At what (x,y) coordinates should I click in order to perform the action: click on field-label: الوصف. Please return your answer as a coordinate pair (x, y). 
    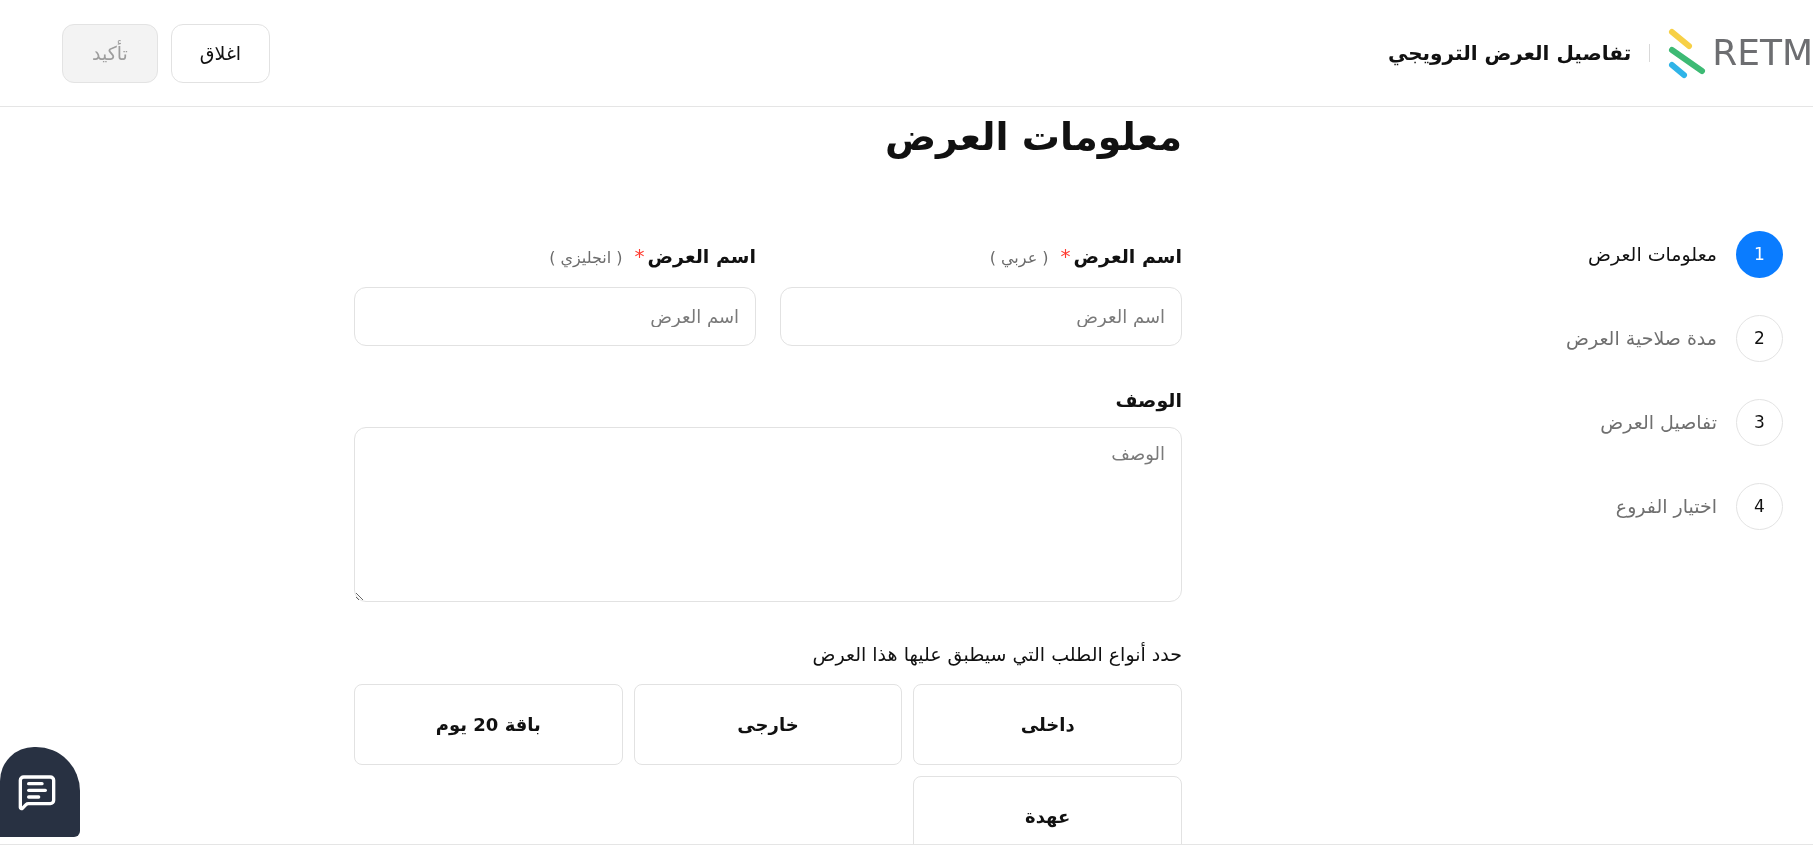
    Looking at the image, I should click on (1148, 401).